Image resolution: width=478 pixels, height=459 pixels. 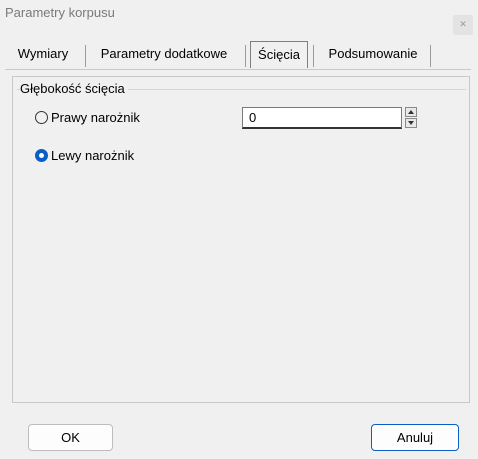 What do you see at coordinates (95, 117) in the screenshot?
I see `radio-label-prawy: Prawy narożnik` at bounding box center [95, 117].